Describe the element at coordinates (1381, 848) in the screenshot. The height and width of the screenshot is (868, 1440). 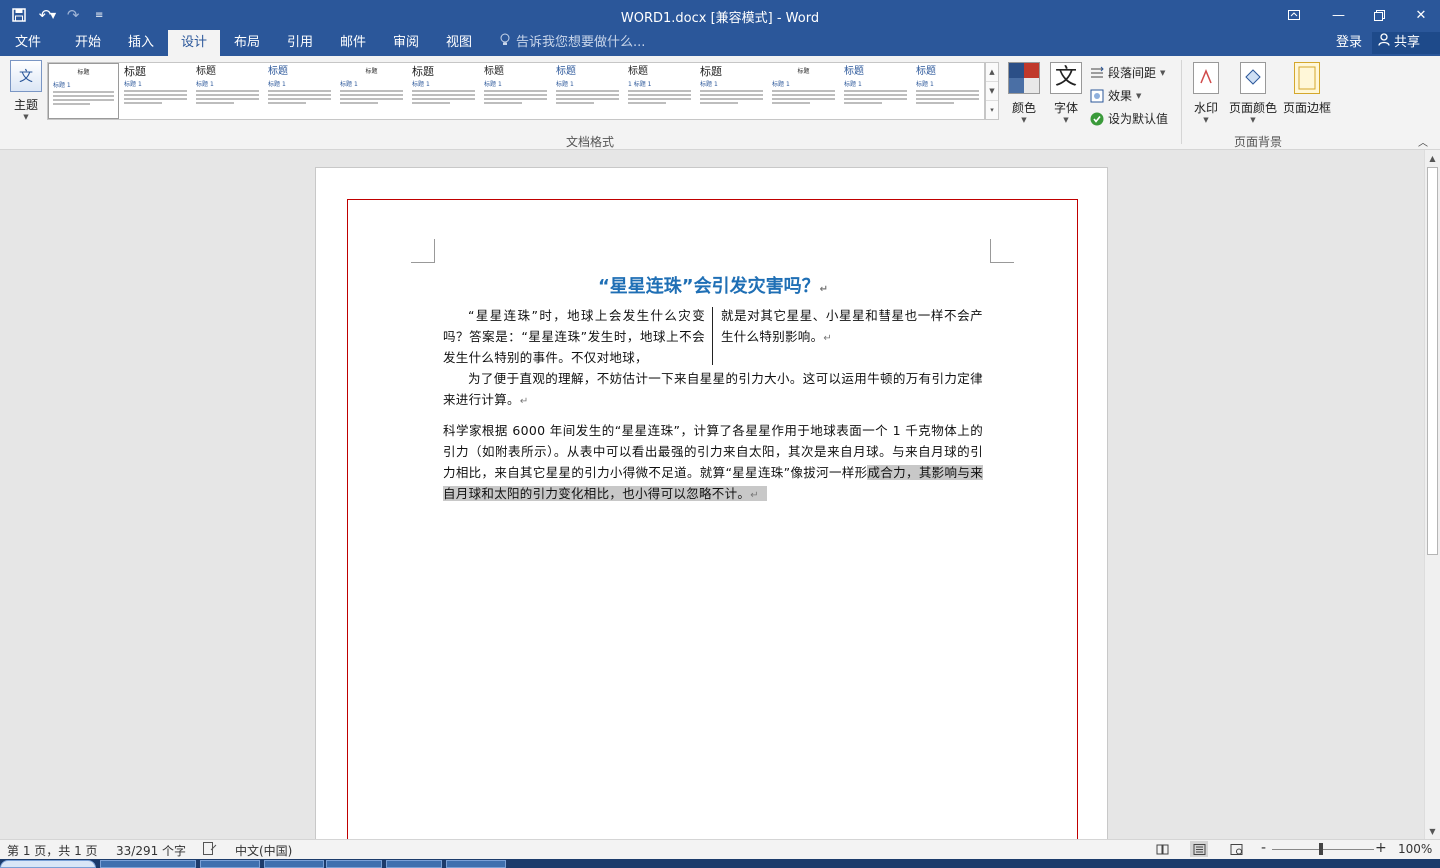
I see `zoom-in-button: +` at that location.